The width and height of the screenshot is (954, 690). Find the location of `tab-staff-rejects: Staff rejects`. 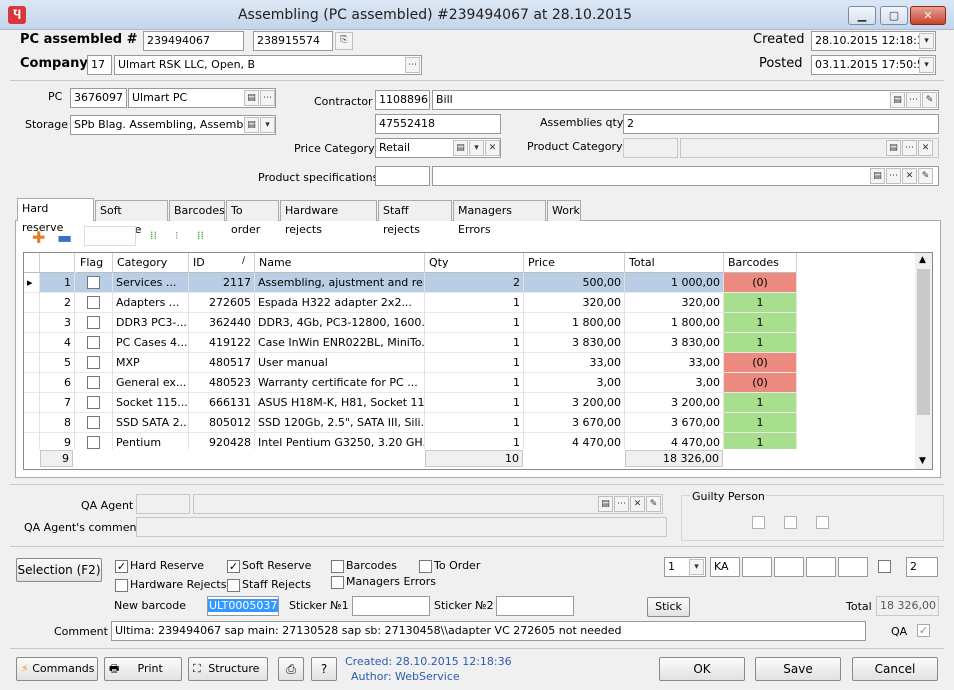

tab-staff-rejects: Staff rejects is located at coordinates (415, 218).